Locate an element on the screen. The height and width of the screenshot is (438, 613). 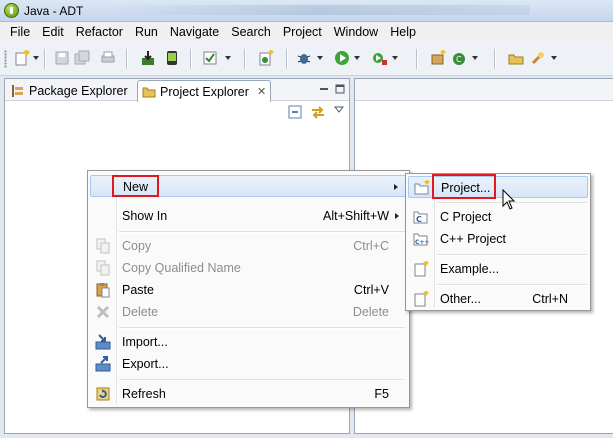
svg-text: C is located at coordinates (419, 219).